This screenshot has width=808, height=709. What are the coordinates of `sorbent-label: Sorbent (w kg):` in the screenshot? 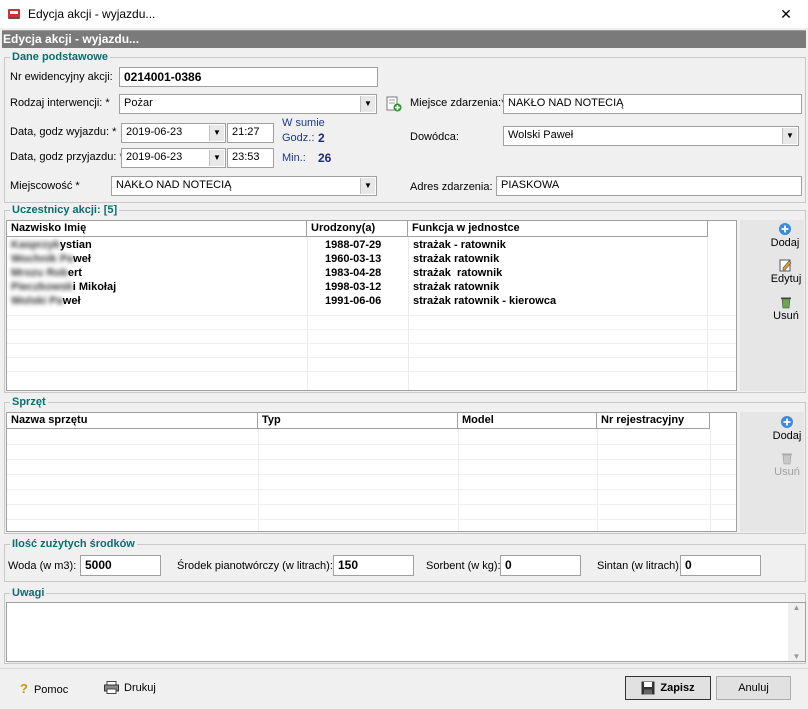 It's located at (463, 566).